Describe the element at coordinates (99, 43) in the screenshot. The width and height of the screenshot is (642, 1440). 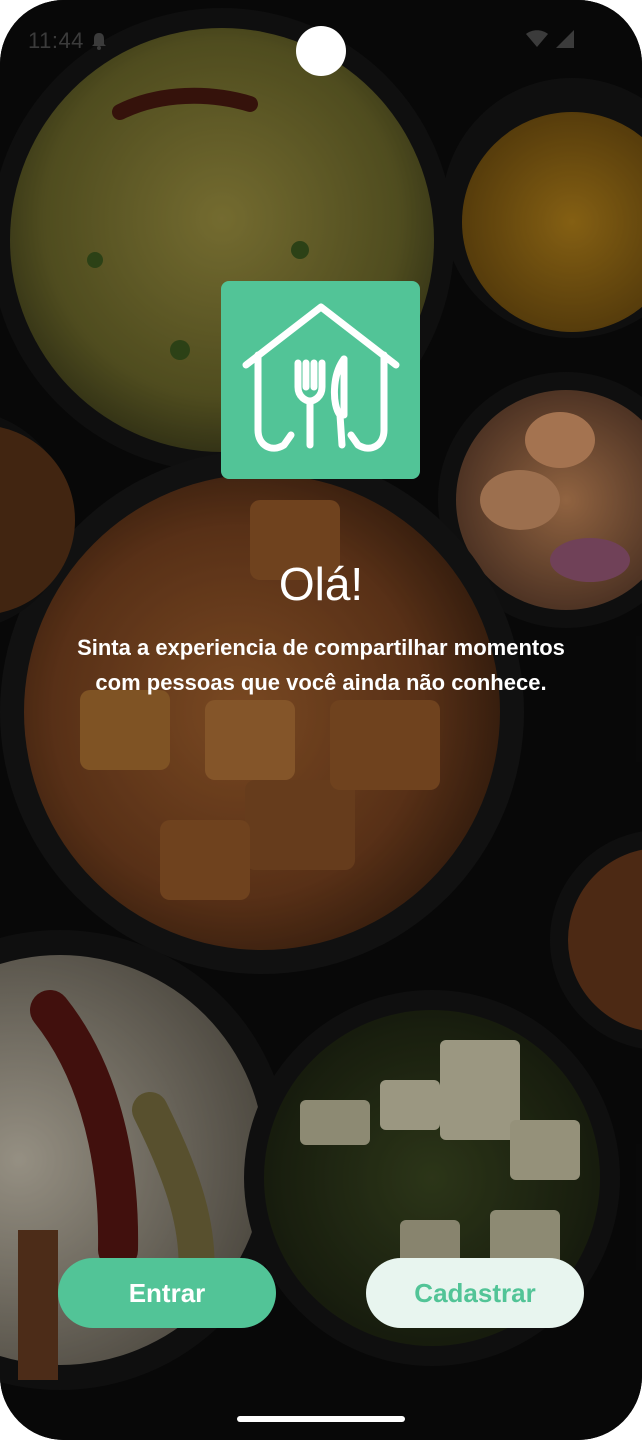
I see `bell-icon` at that location.